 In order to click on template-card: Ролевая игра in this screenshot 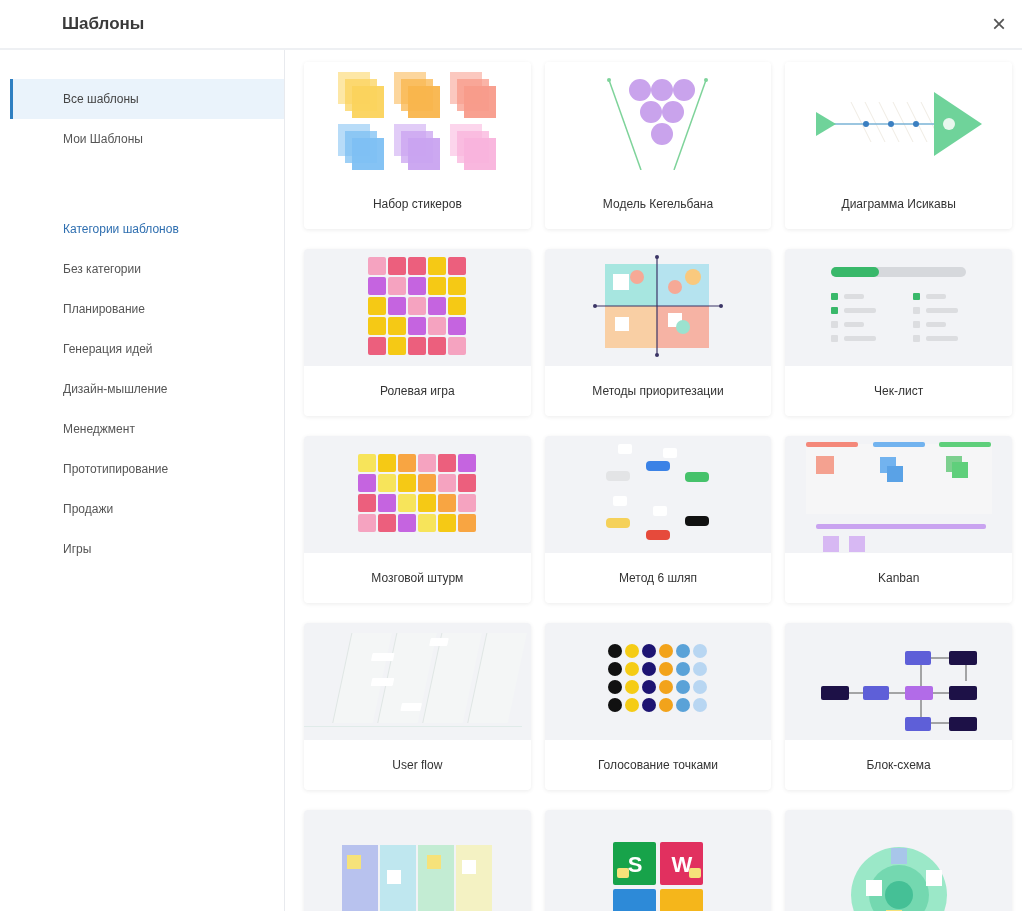, I will do `click(417, 332)`.